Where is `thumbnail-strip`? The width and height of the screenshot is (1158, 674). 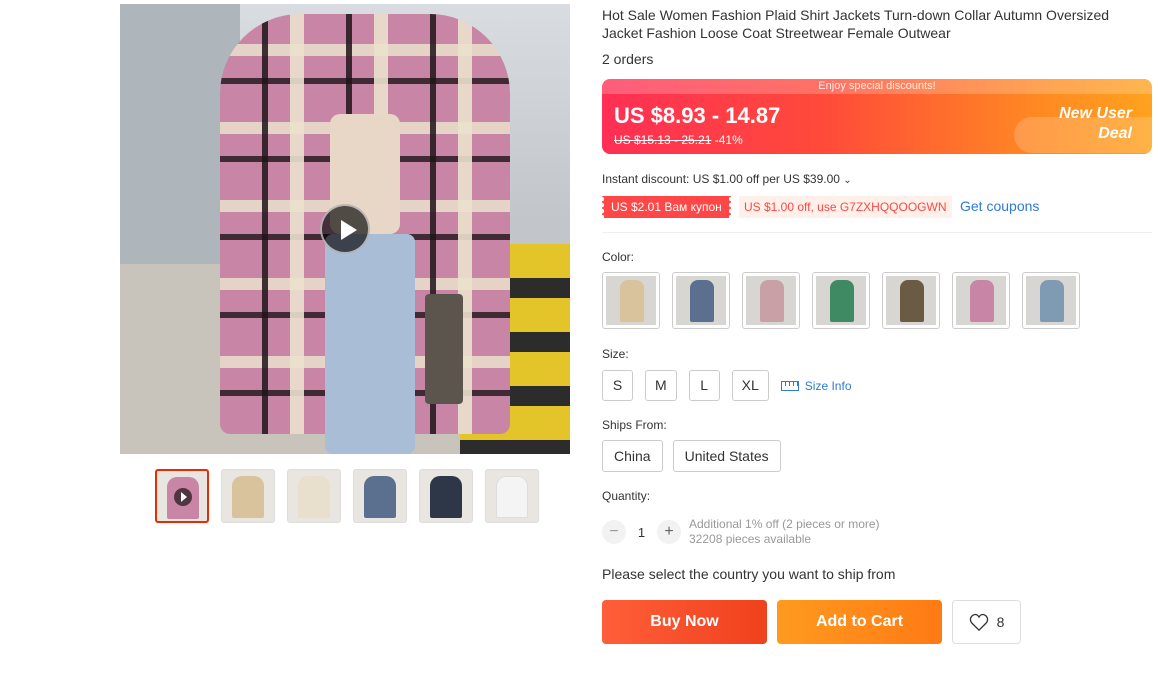 thumbnail-strip is located at coordinates (347, 496).